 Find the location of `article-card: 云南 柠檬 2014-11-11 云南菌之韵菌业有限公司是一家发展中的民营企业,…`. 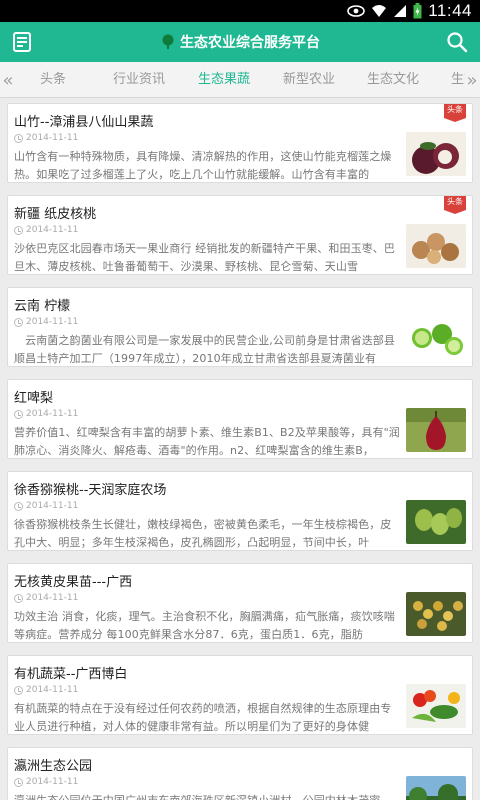

article-card: 云南 柠檬 2014-11-11 云南菌之韵菌业有限公司是一家发展中的民营企业,… is located at coordinates (240, 327).